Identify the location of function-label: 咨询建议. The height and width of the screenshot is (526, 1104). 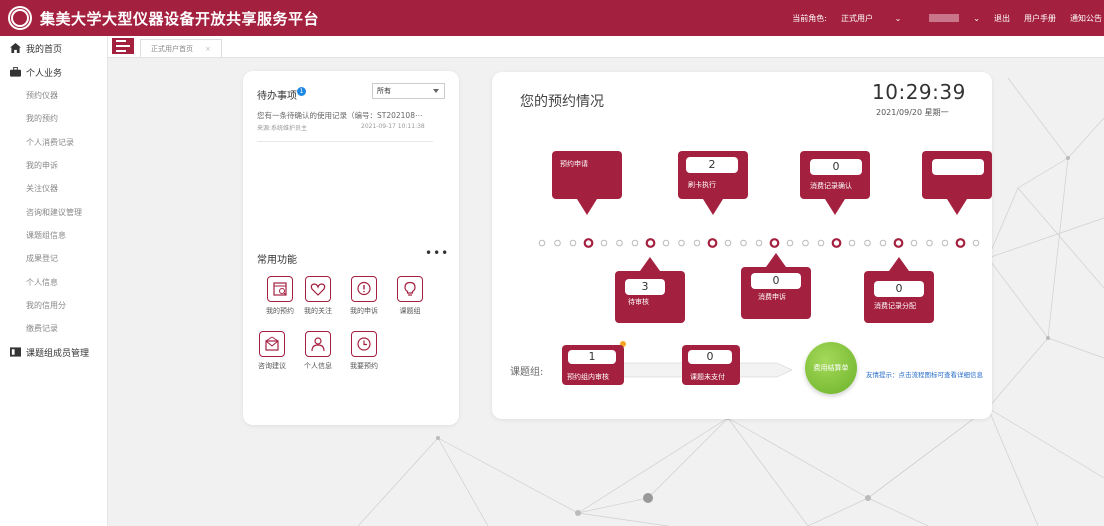
(272, 366).